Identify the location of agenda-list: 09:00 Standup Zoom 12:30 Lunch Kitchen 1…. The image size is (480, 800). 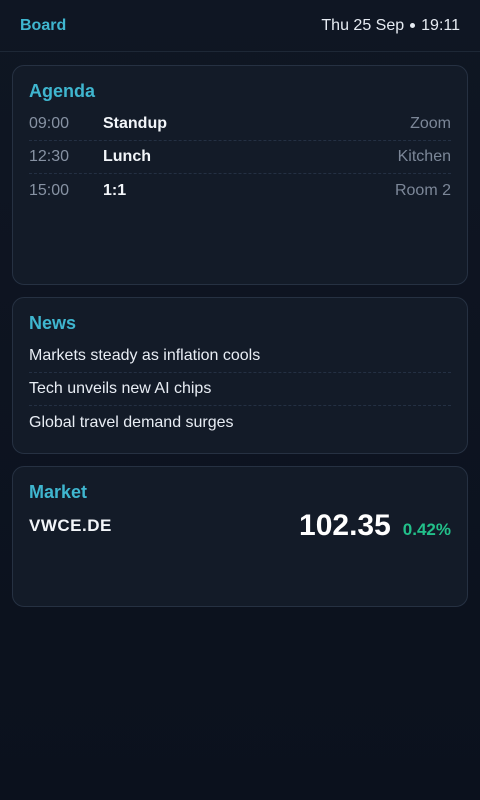
(240, 157).